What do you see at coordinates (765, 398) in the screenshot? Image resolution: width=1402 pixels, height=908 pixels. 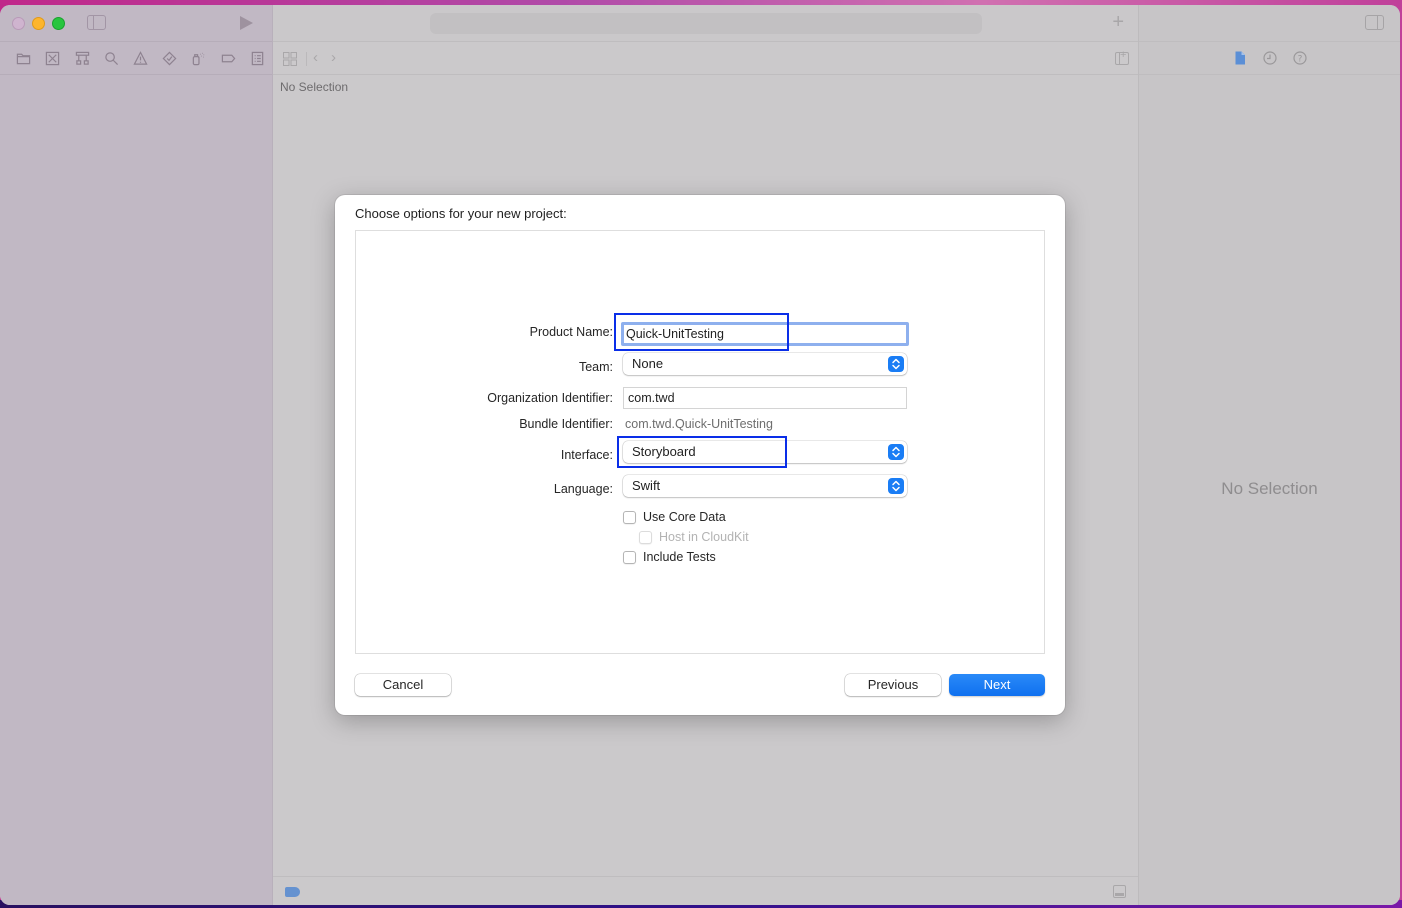 I see `organization-identifier-field` at bounding box center [765, 398].